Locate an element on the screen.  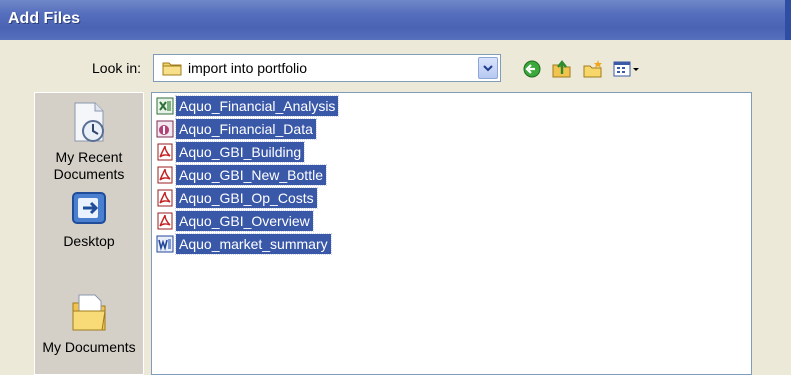
look-in-dropdown: import into portfolio is located at coordinates (327, 68).